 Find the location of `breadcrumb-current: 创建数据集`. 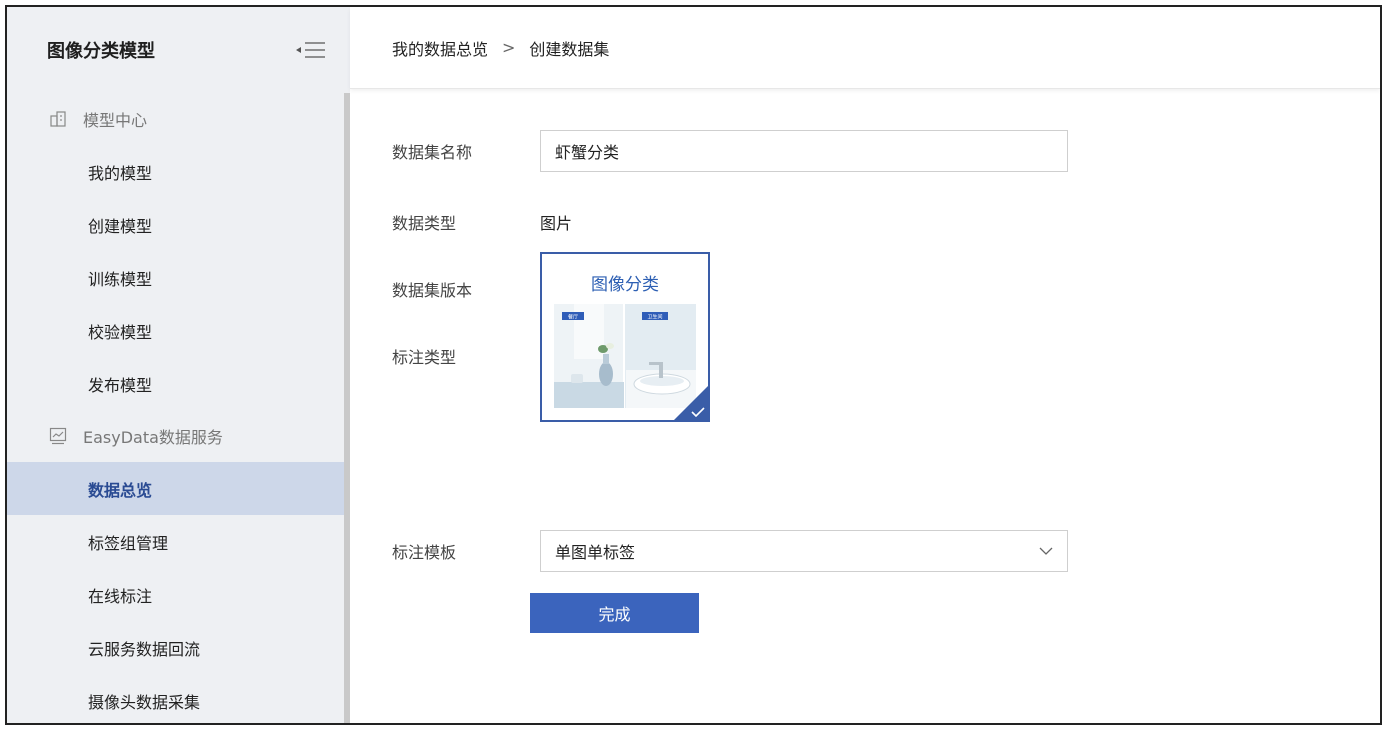

breadcrumb-current: 创建数据集 is located at coordinates (569, 49).